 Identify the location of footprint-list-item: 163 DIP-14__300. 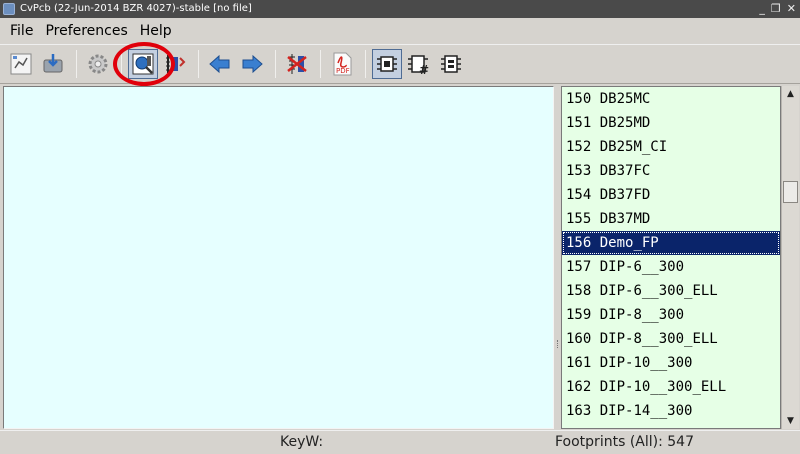
(671, 411).